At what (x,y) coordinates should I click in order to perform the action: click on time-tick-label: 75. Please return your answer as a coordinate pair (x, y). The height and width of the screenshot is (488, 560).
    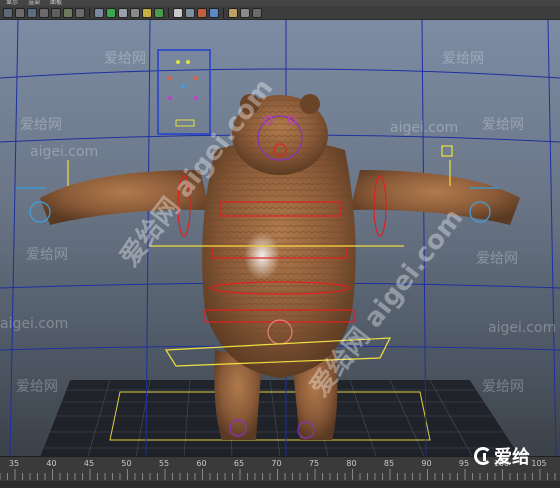
    Looking at the image, I should click on (314, 463).